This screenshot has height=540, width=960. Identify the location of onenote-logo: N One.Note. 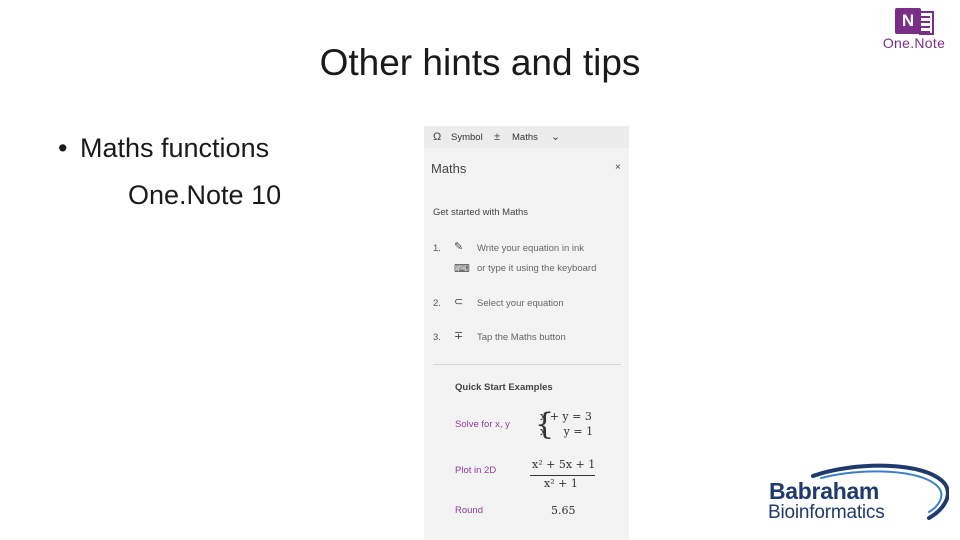
(914, 29).